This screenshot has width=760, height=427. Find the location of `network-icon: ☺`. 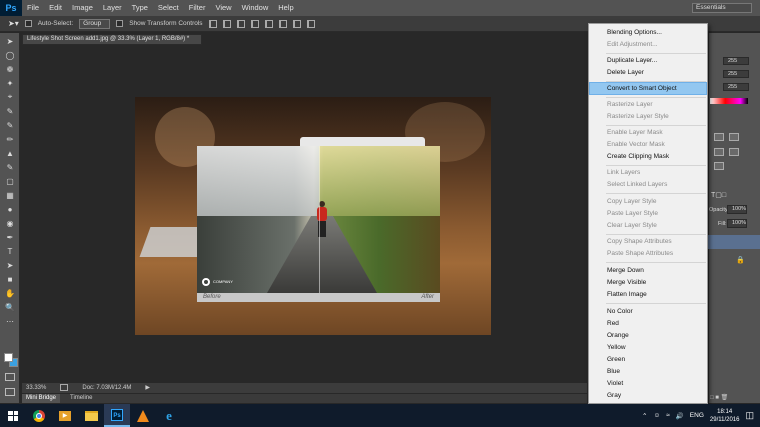

network-icon: ☺ is located at coordinates (656, 415).